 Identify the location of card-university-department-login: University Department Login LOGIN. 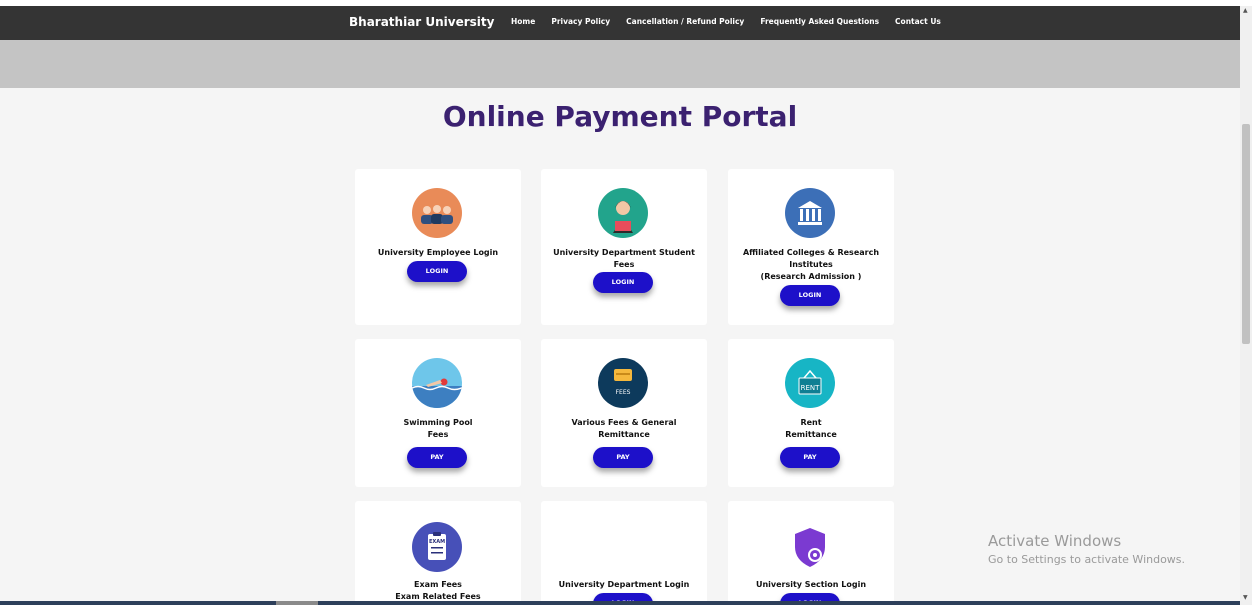
(624, 553).